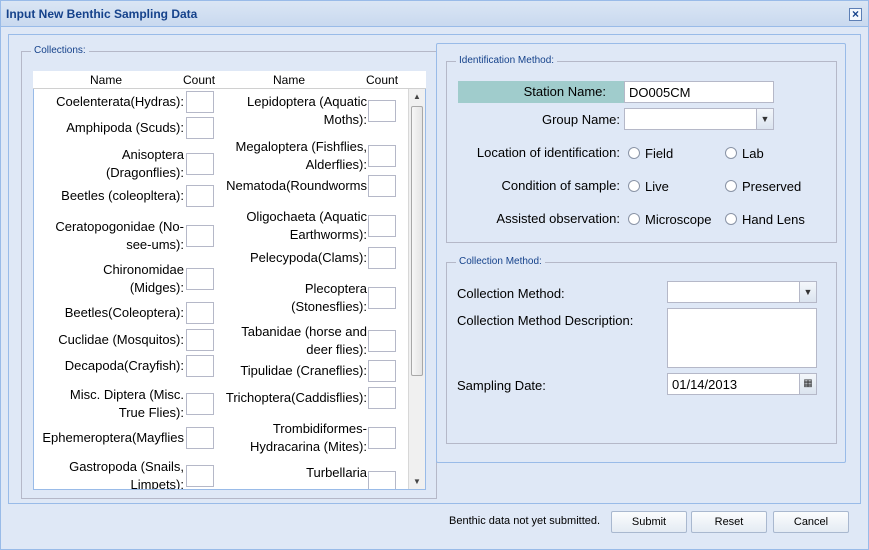 This screenshot has height=550, width=869. Describe the element at coordinates (731, 219) in the screenshot. I see `radio-hand-lens` at that location.